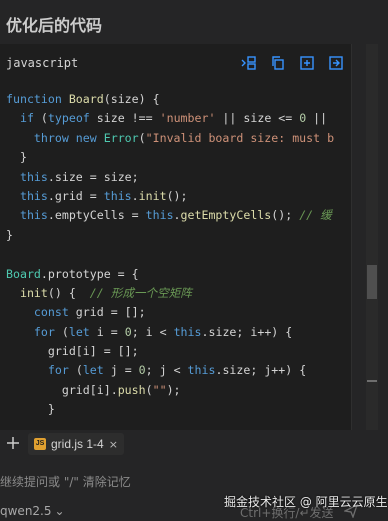 The width and height of the screenshot is (388, 521). What do you see at coordinates (93, 176) in the screenshot?
I see `code-token: .size = size;` at bounding box center [93, 176].